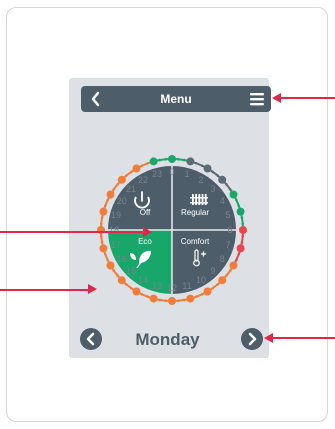  What do you see at coordinates (230, 230) in the screenshot?
I see `hour-label: 6` at bounding box center [230, 230].